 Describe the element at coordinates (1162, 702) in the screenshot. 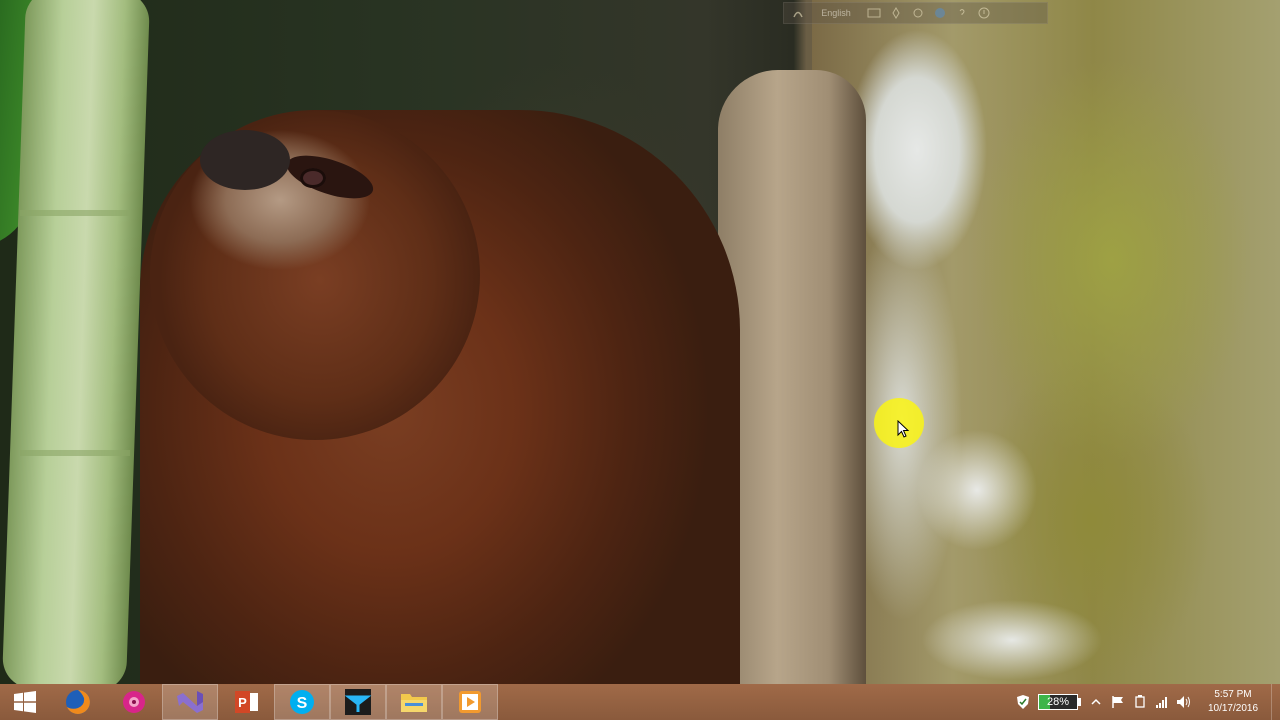

I see `network-signal-icon` at that location.